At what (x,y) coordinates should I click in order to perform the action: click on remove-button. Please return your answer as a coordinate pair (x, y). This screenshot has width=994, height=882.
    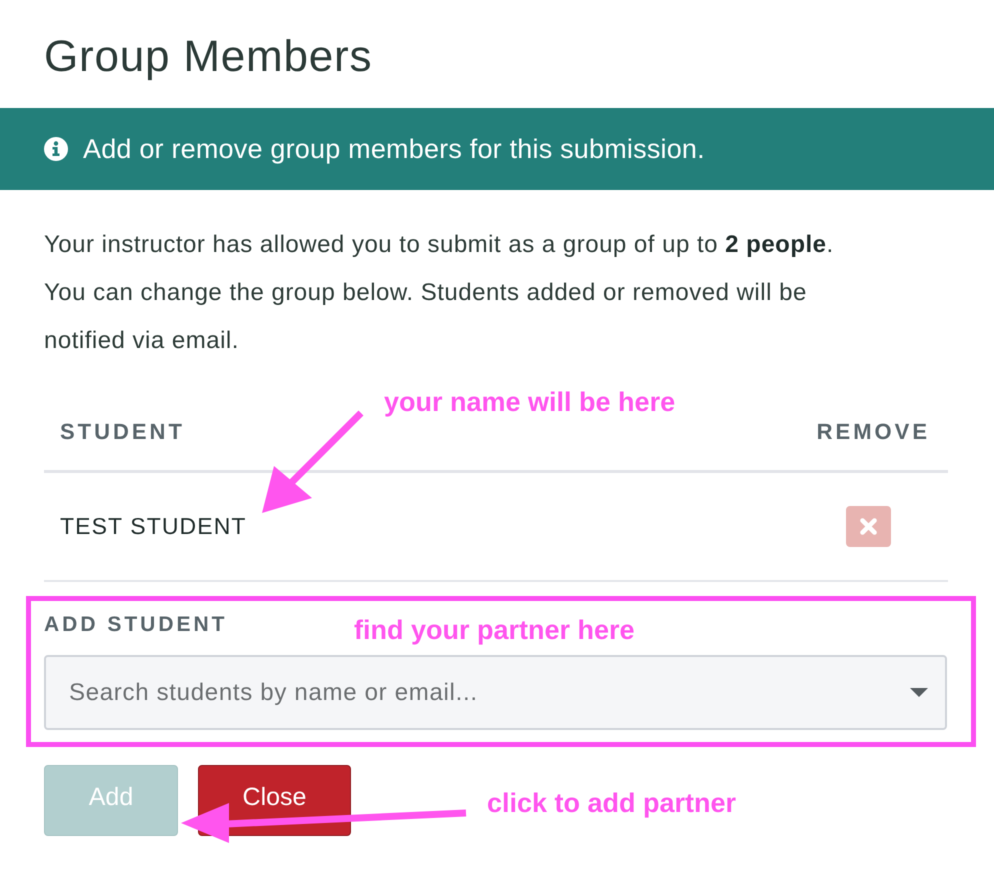
    Looking at the image, I should click on (868, 526).